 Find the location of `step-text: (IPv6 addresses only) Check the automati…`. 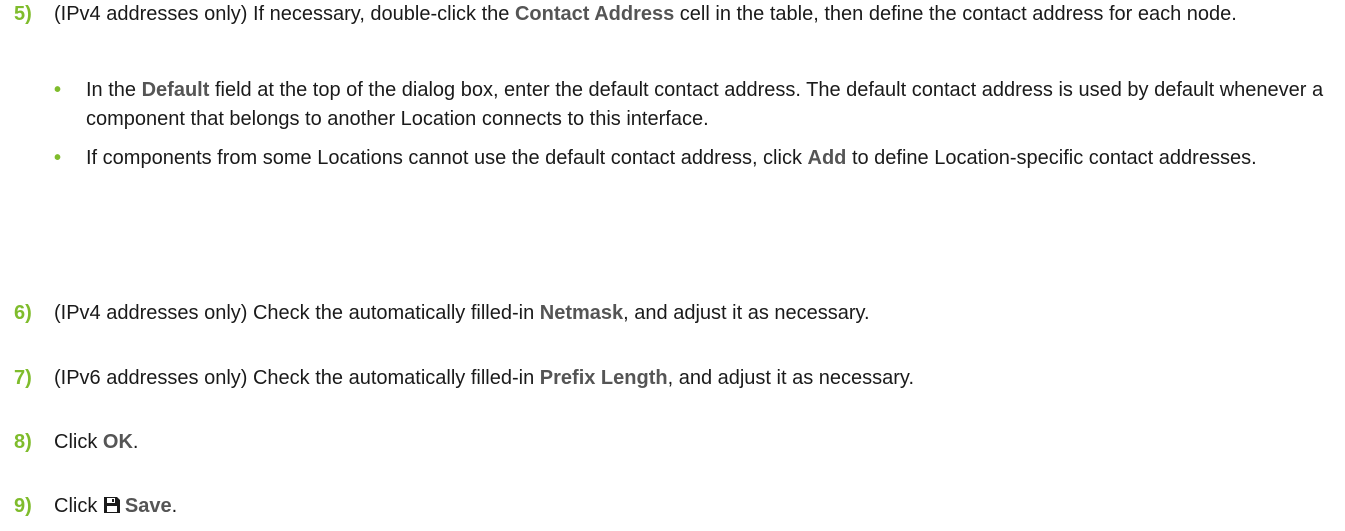

step-text: (IPv6 addresses only) Check the automati… is located at coordinates (694, 378).